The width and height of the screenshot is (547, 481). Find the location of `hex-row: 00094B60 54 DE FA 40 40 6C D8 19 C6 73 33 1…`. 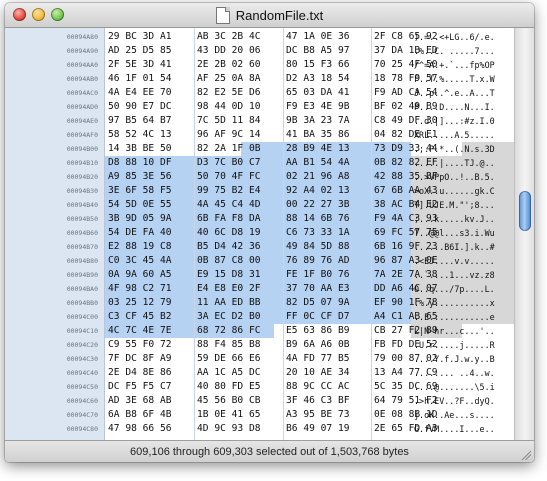

hex-row: 00094B60 54 DE FA 40 40 6C D8 19 C6 73 33 1… is located at coordinates (255, 233).